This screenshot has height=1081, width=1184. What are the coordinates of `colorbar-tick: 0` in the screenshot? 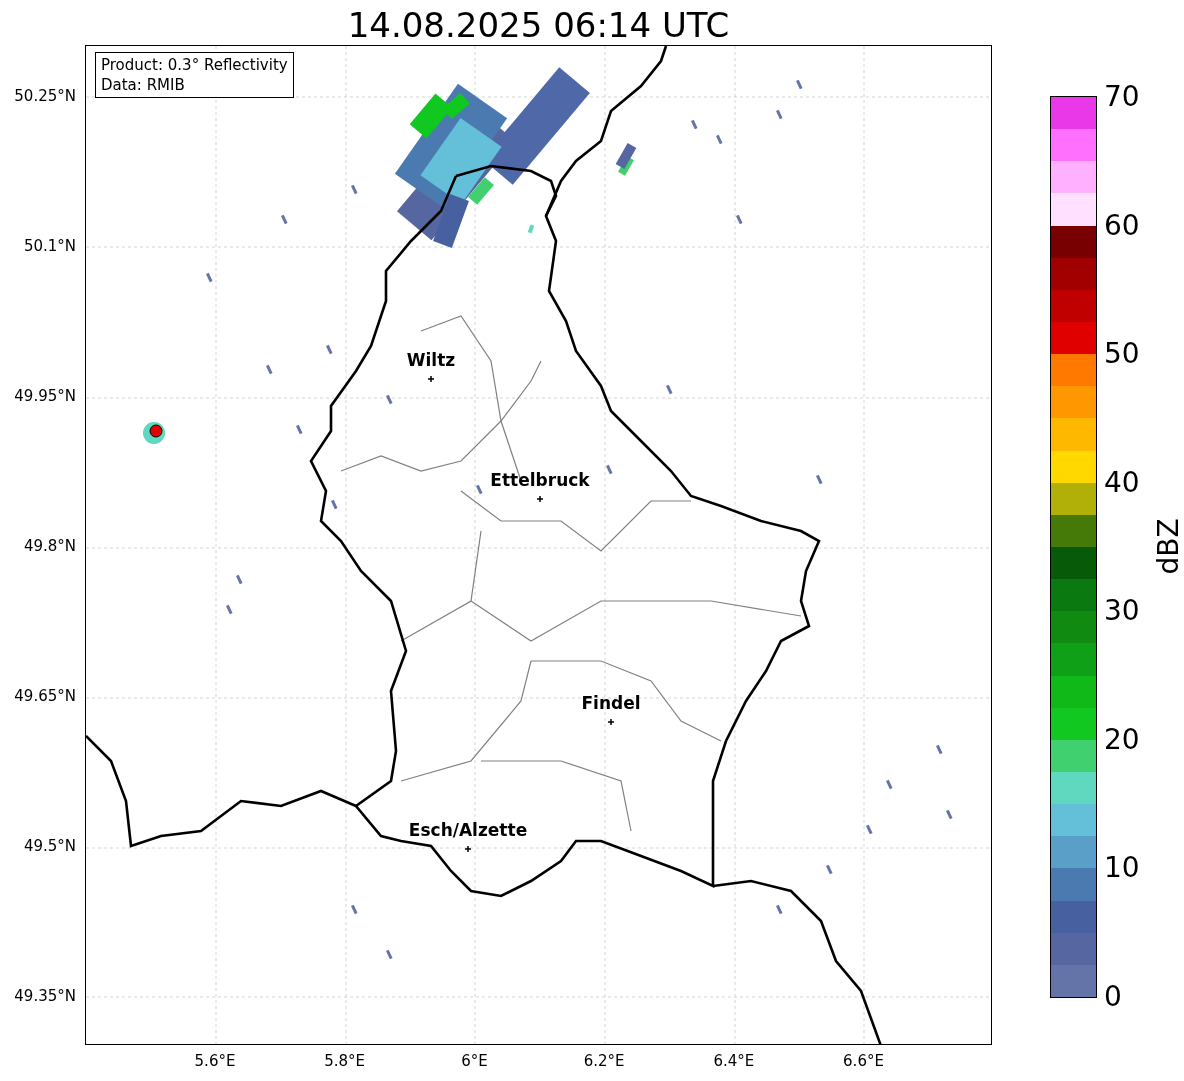 It's located at (1113, 996).